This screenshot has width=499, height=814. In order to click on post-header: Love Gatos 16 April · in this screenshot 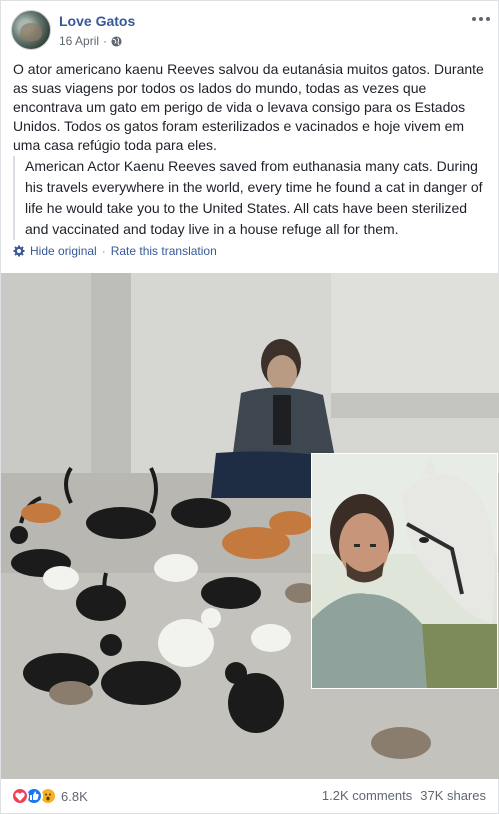, I will do `click(249, 28)`.